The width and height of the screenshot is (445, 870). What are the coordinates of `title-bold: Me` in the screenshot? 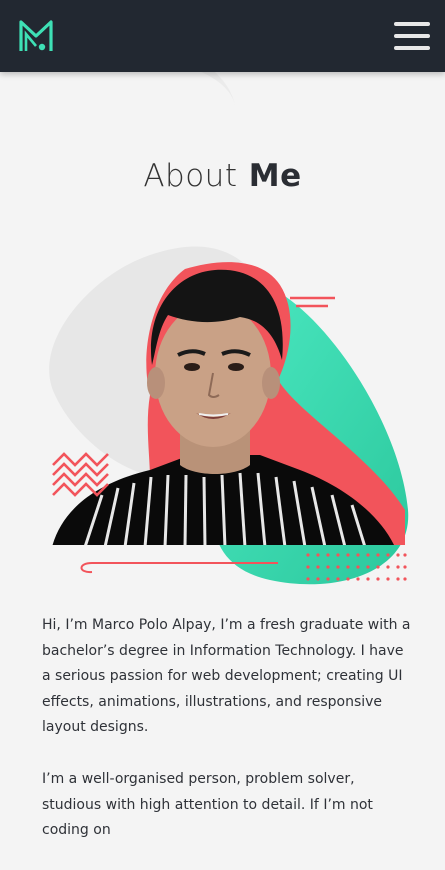 It's located at (275, 176).